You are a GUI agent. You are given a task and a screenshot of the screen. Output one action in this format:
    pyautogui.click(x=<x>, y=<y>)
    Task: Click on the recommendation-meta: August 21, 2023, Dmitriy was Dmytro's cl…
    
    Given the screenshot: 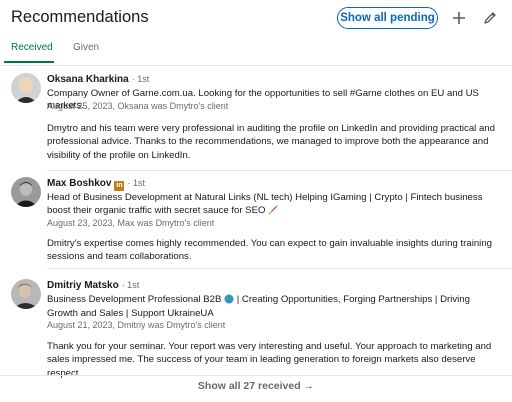 What is the action you would take?
    pyautogui.click(x=136, y=325)
    